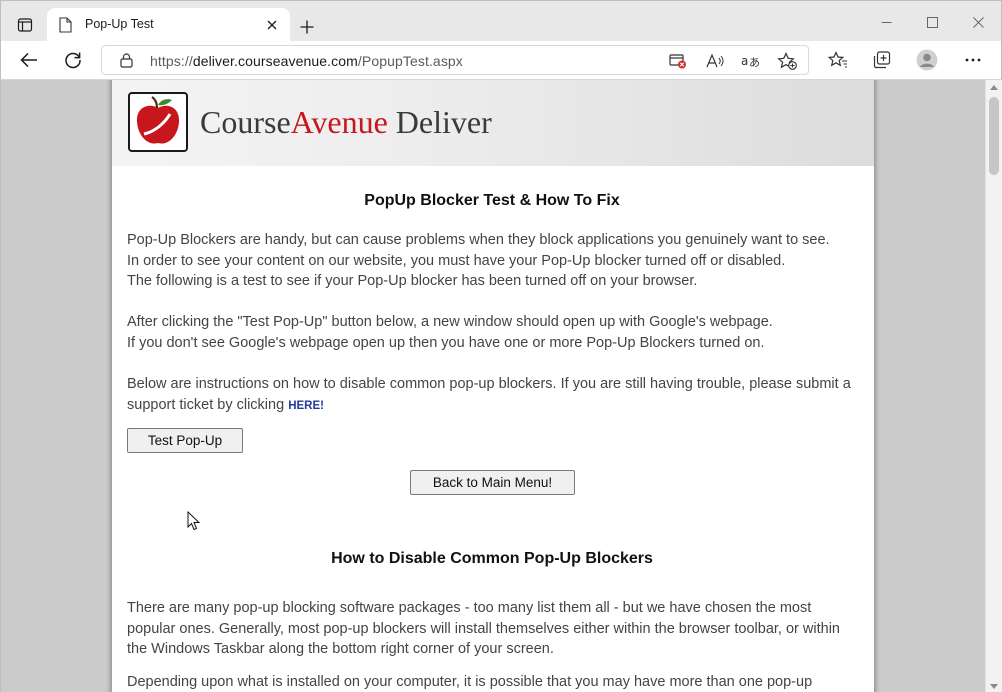 The height and width of the screenshot is (692, 1002). I want to click on lock-icon, so click(126, 60).